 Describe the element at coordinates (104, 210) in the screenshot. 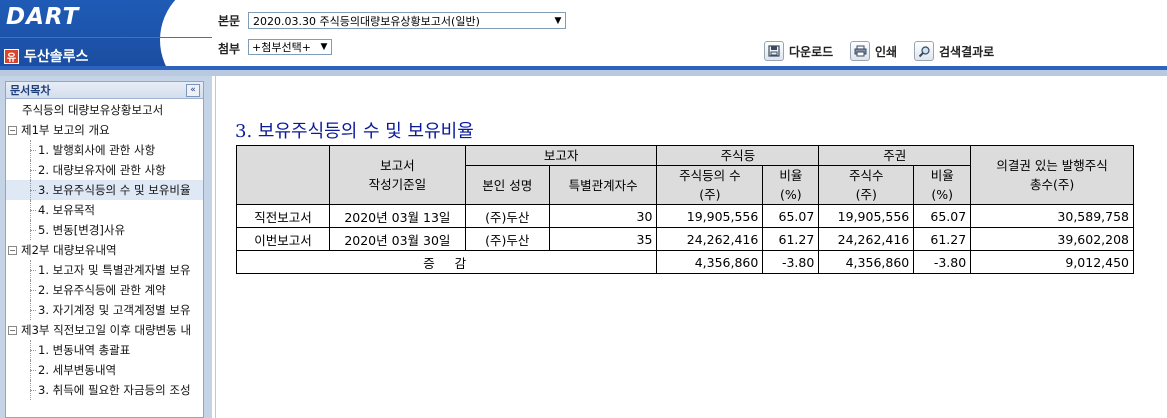

I see `toc-item: 4. 보유목적` at that location.